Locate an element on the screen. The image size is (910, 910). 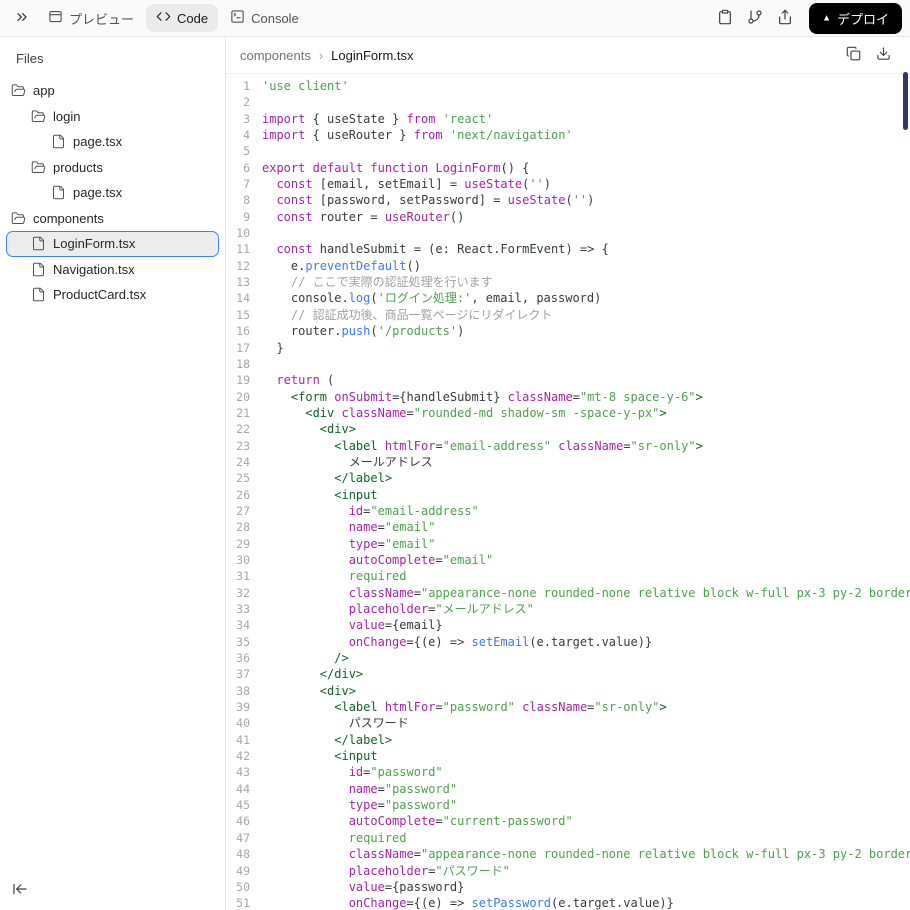
line-number: 12 is located at coordinates (243, 265).